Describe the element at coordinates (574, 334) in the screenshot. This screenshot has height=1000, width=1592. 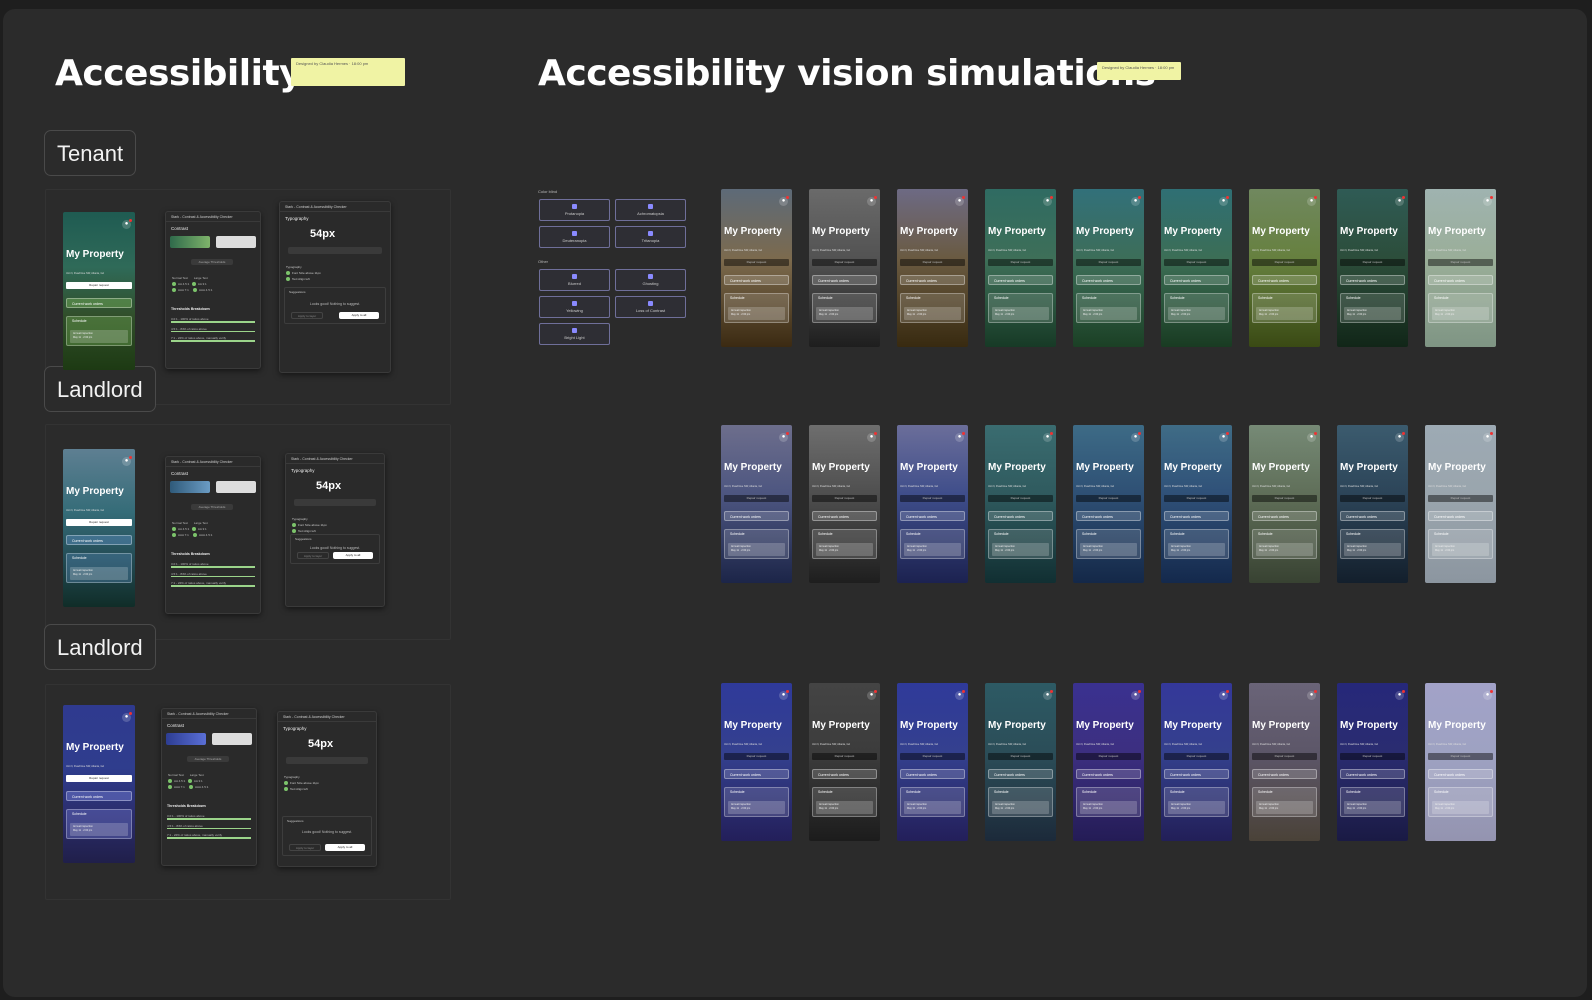
I see `bright-light-button: Bright Light` at that location.